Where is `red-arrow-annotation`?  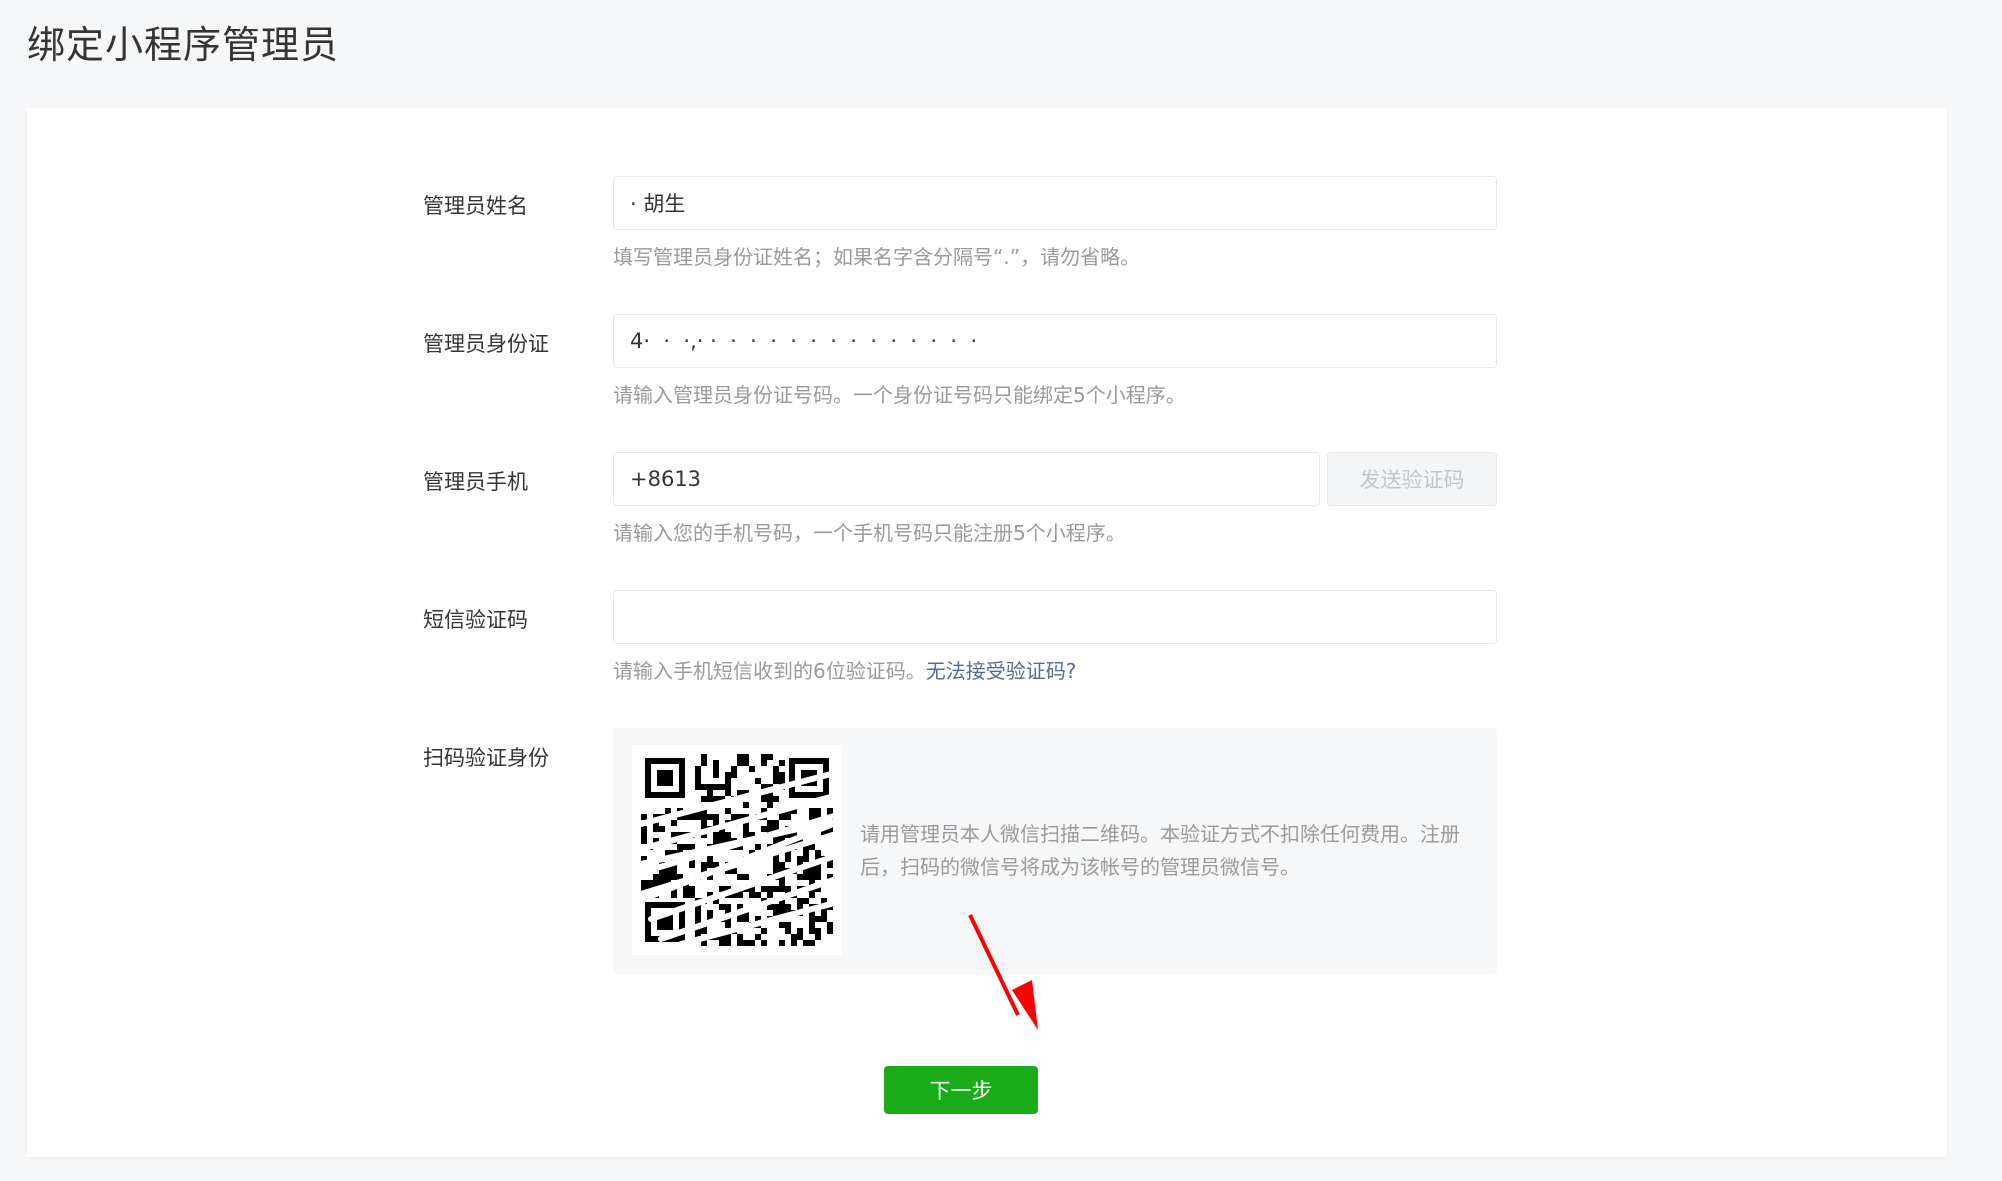 red-arrow-annotation is located at coordinates (1003, 972).